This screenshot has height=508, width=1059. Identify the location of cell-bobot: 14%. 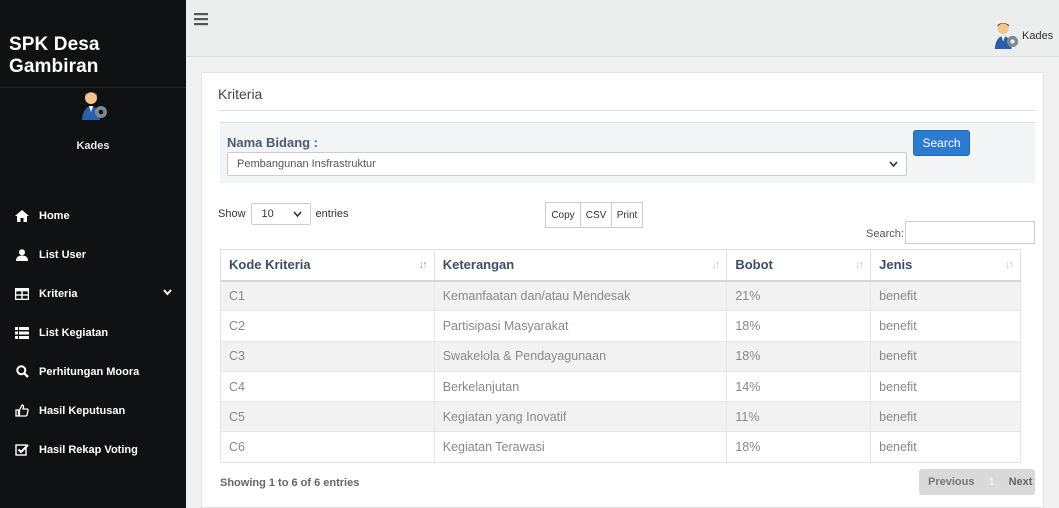
(799, 386).